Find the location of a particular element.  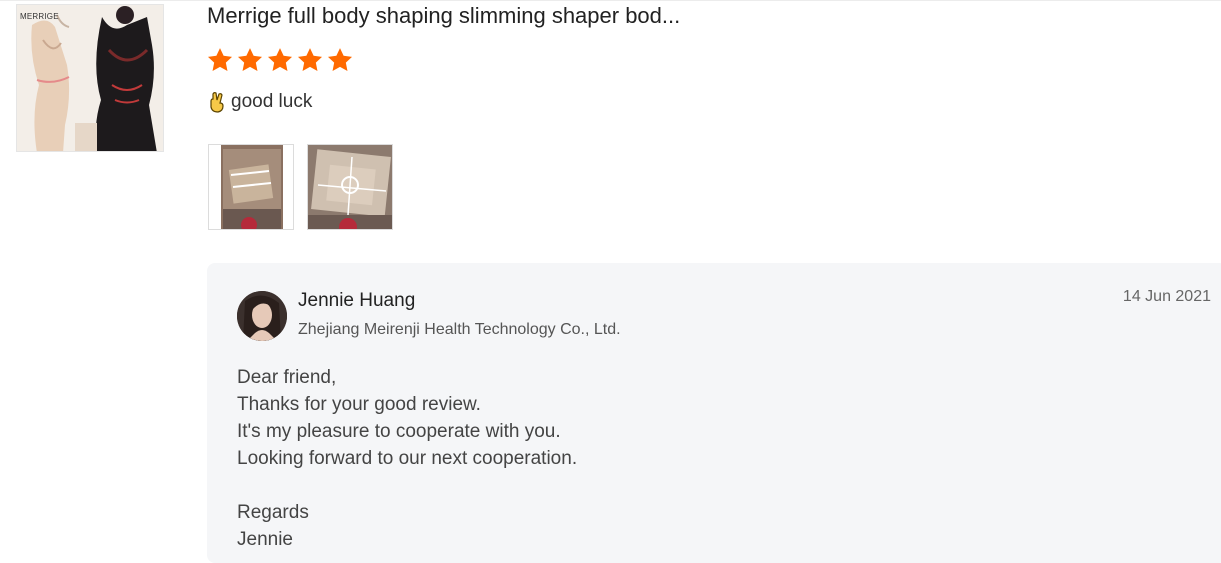

review-comment: good luck is located at coordinates (259, 102).